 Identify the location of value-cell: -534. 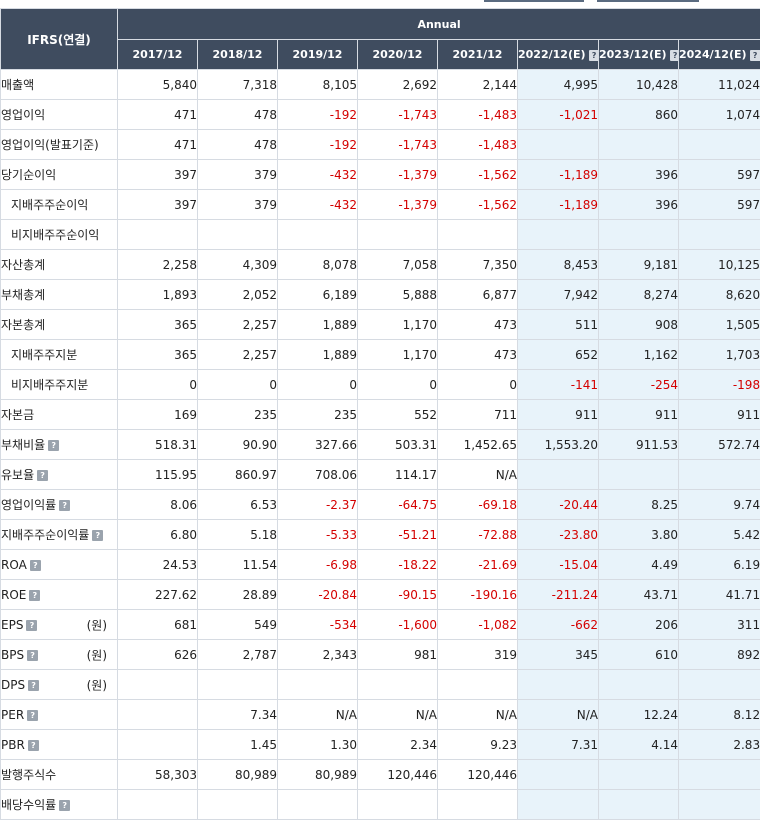
(317, 624).